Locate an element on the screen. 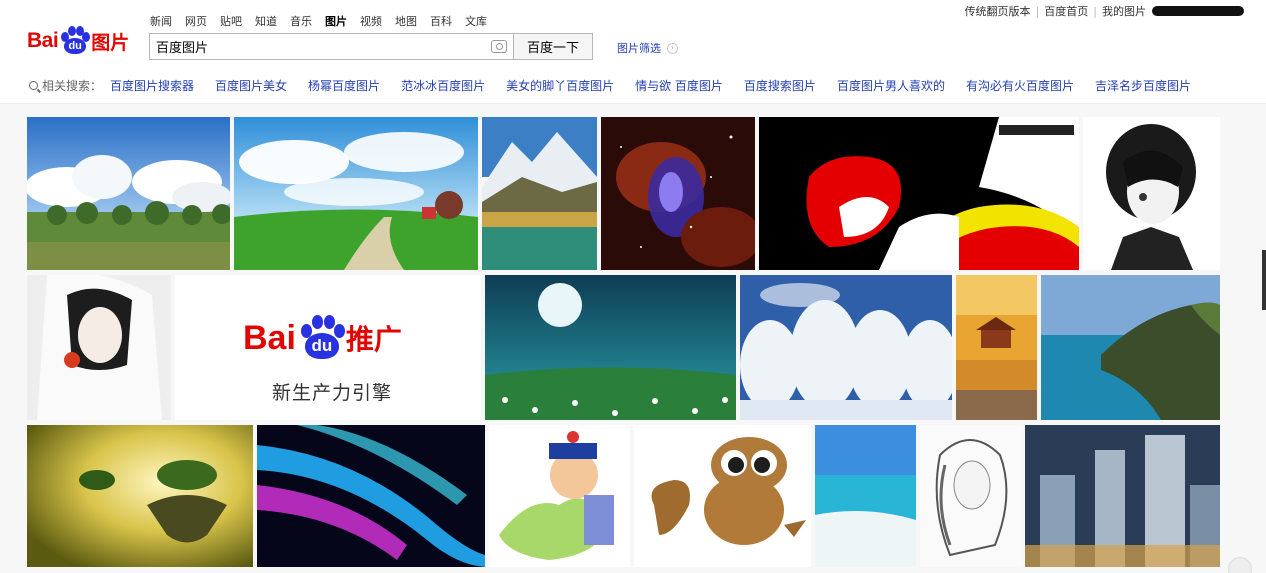 This screenshot has width=1266, height=573. image-result-floating-islands is located at coordinates (140, 496).